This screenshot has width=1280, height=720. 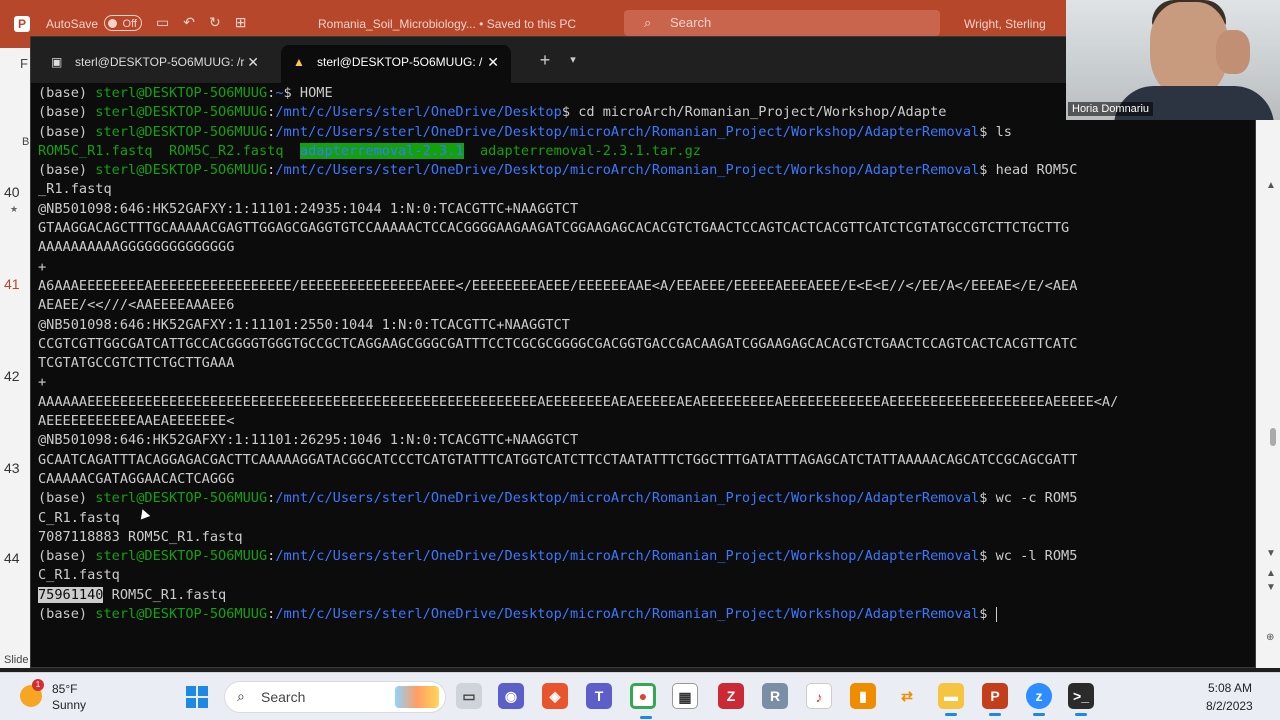 I want to click on winscp-icon: ⇄, so click(x=907, y=696).